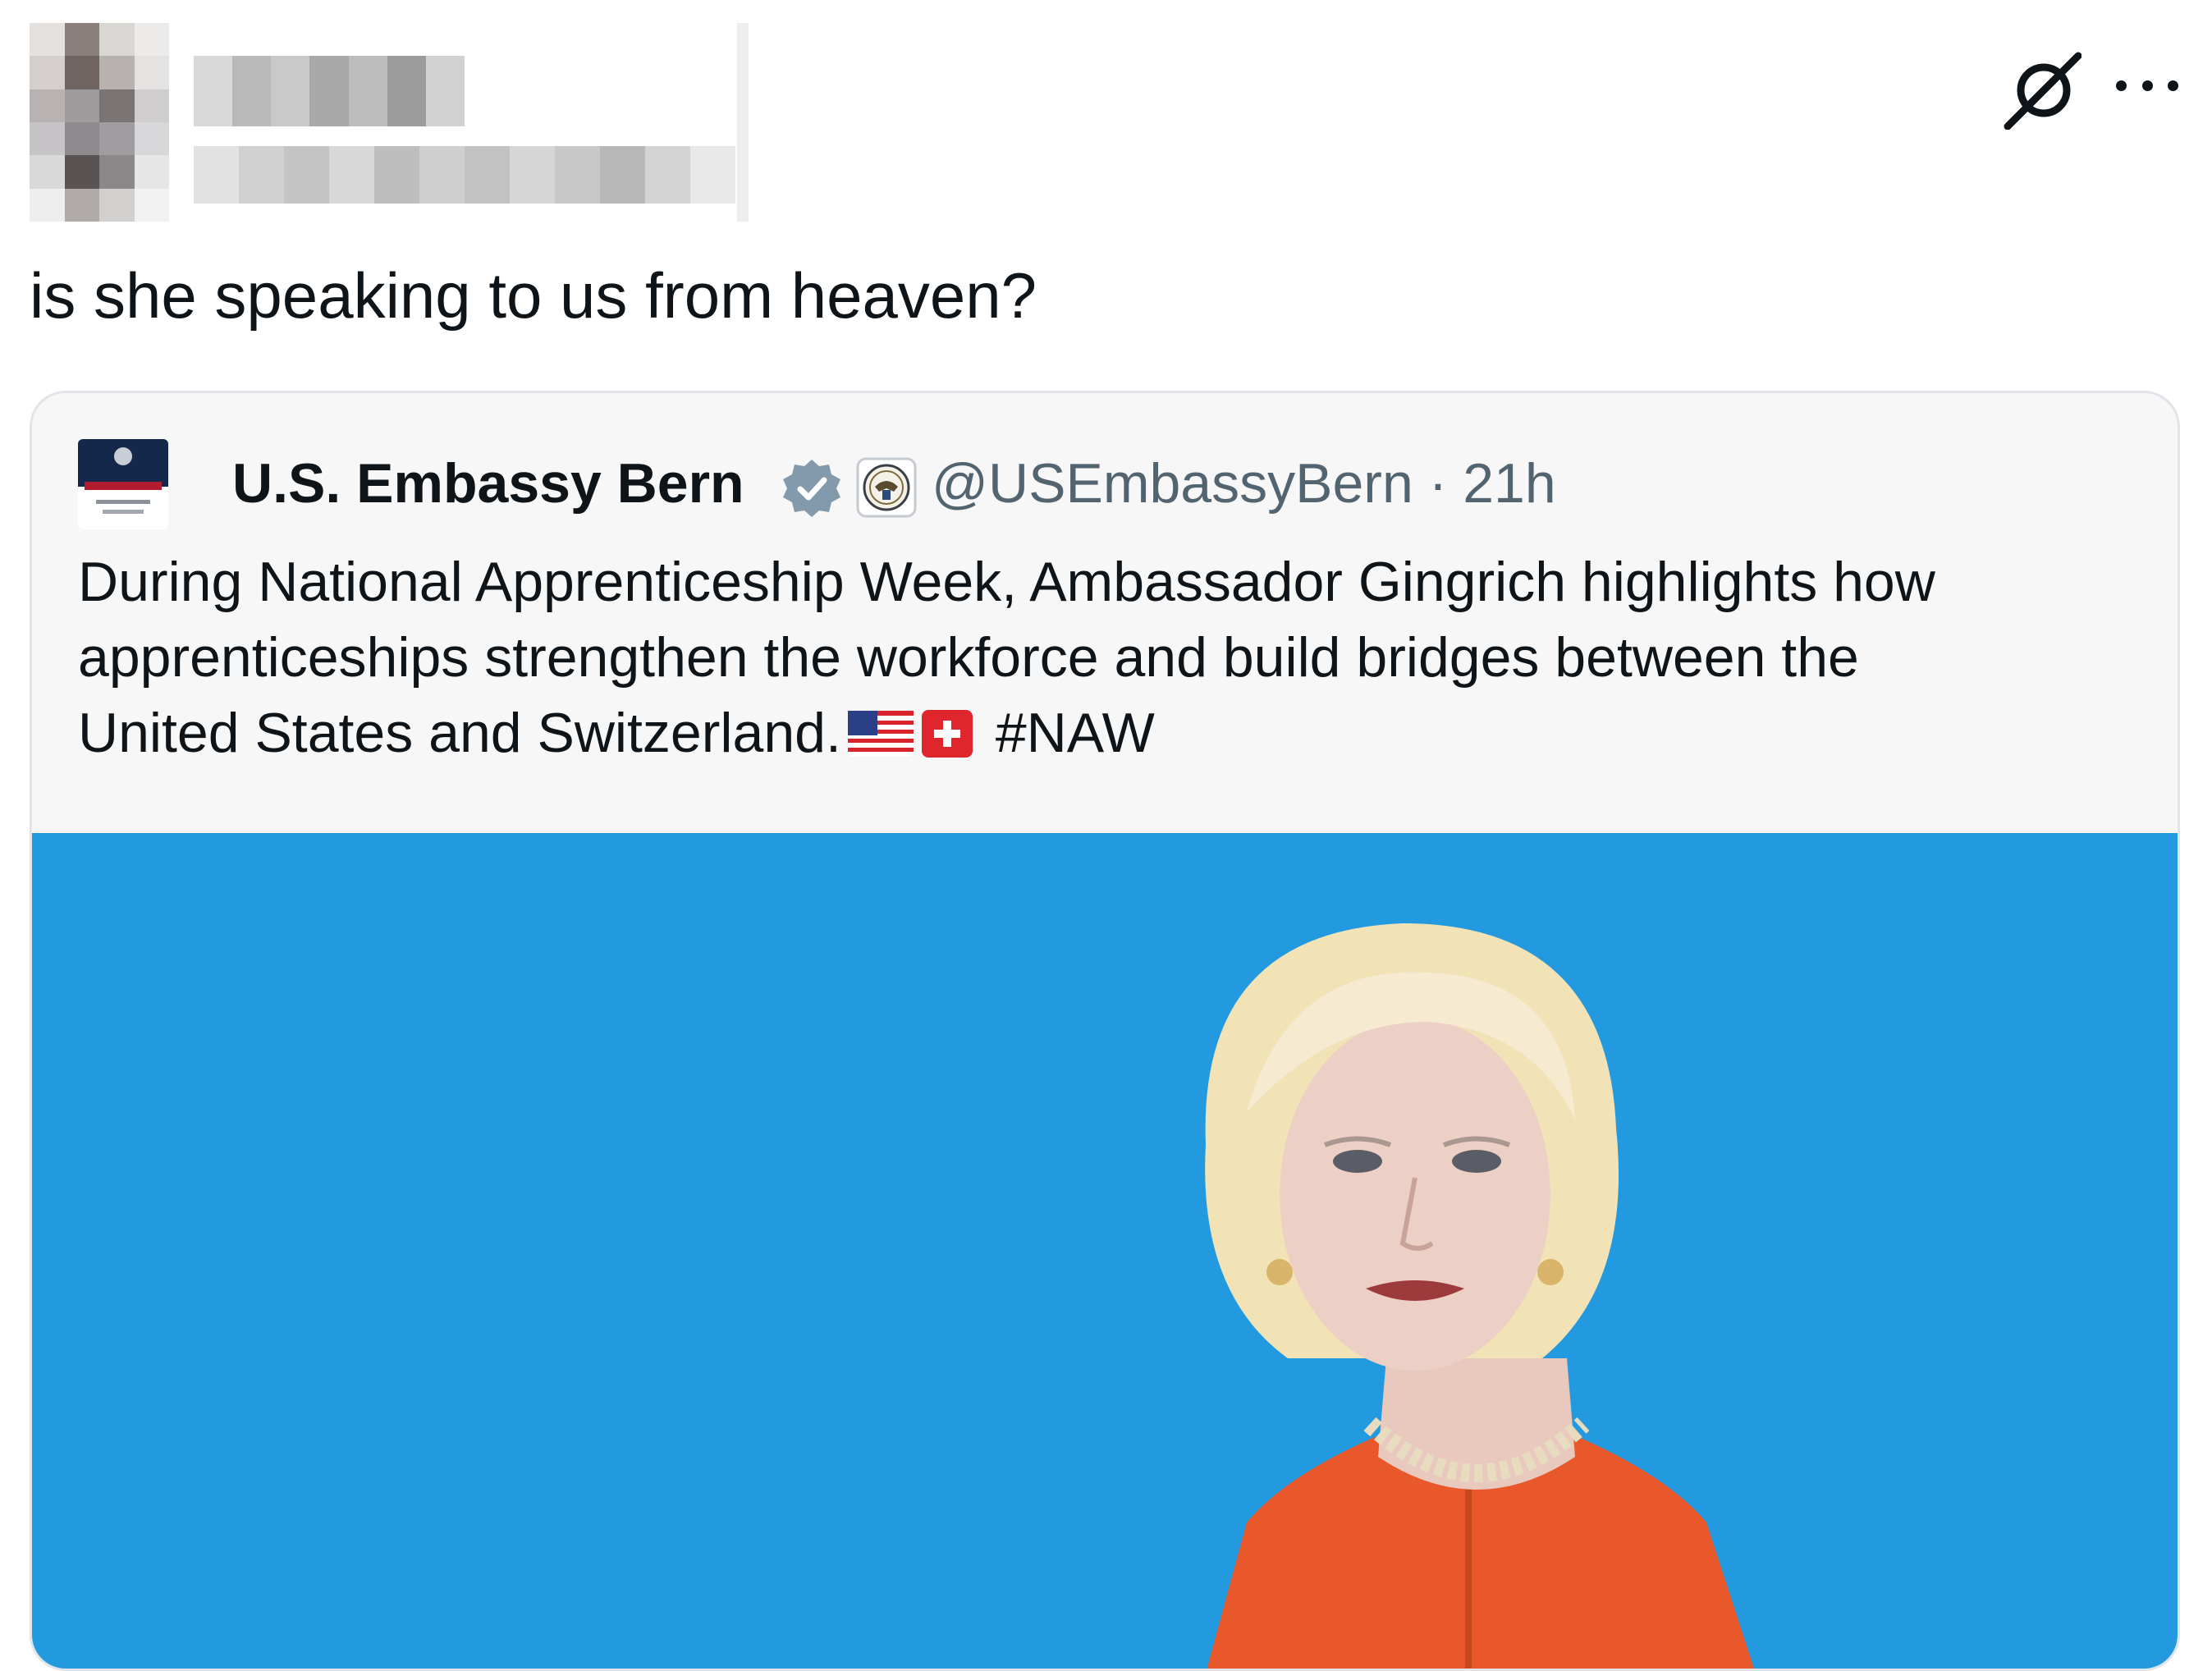 Image resolution: width=2212 pixels, height=1671 pixels. Describe the element at coordinates (1076, 733) in the screenshot. I see `hashtag-link: #NAW` at that location.